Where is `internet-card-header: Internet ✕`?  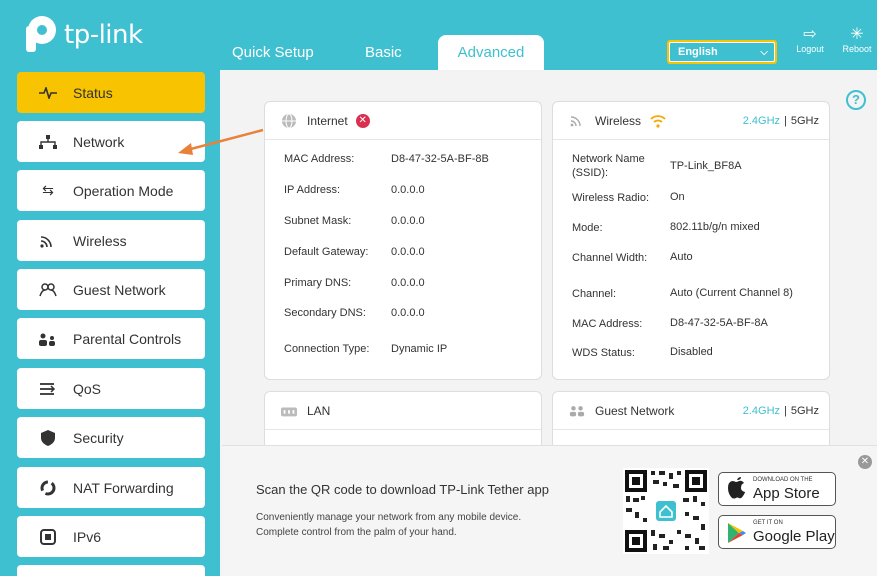
internet-card-header: Internet ✕ is located at coordinates (403, 121).